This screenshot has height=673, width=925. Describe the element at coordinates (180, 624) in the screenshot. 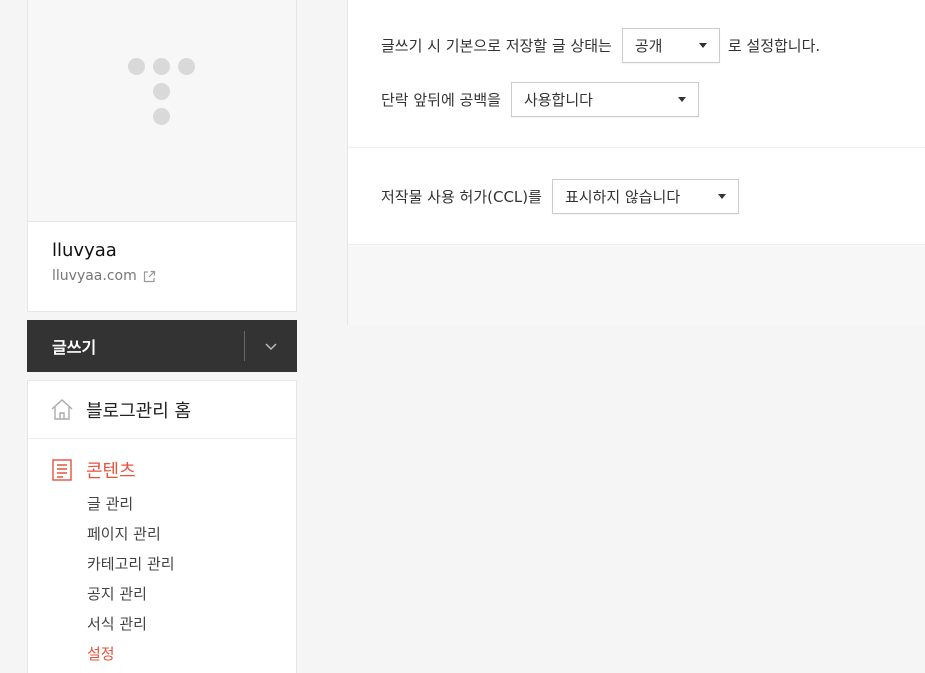

I see `submenu-item-template-manage: 서식 관리` at that location.